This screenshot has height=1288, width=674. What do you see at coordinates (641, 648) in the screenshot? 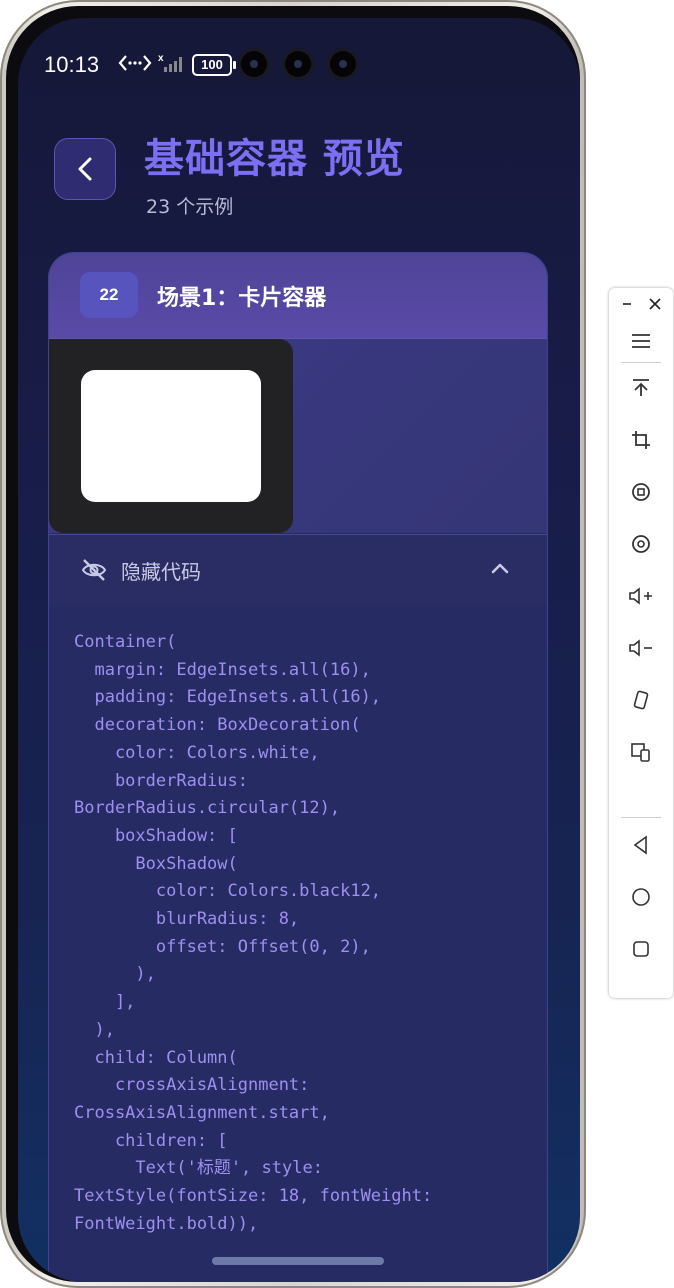
I see `volume-down-icon` at bounding box center [641, 648].